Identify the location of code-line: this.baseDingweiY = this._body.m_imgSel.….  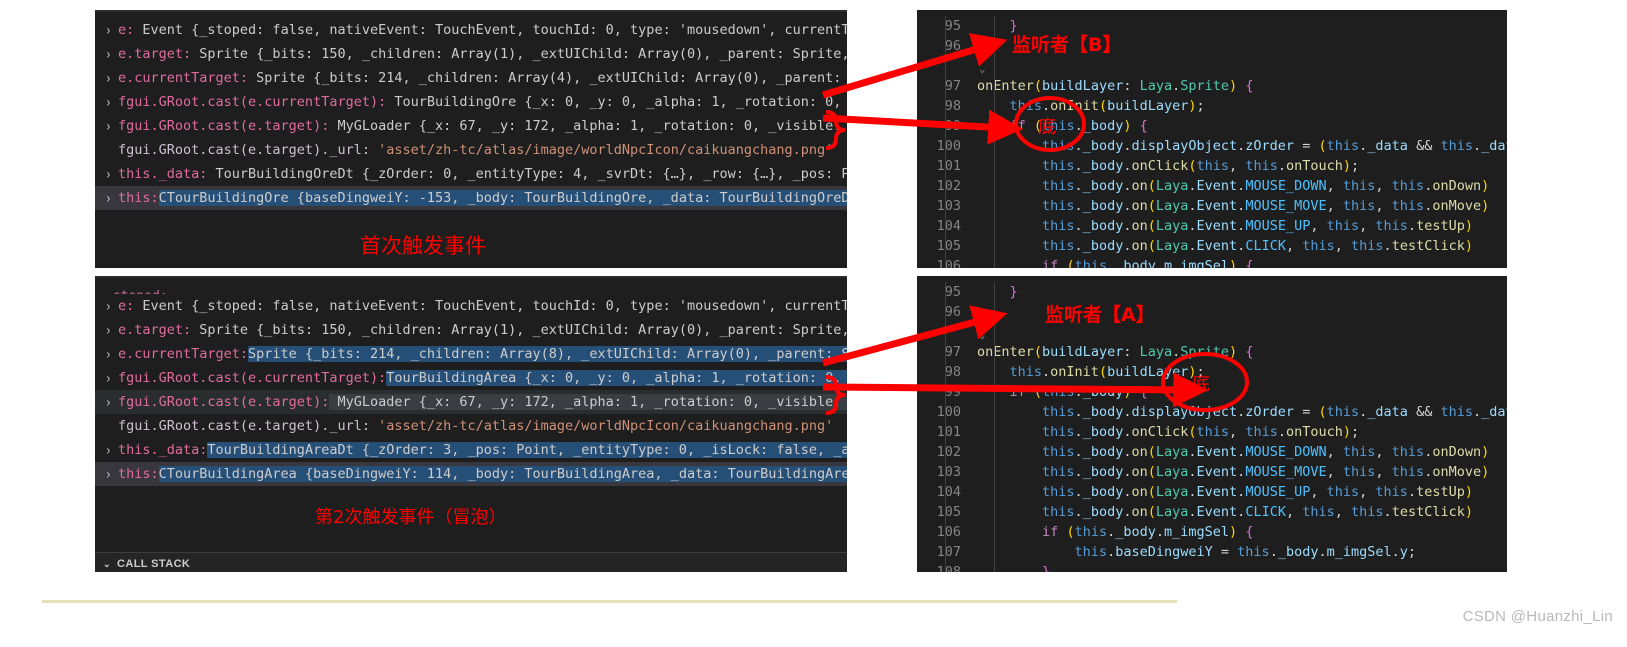
(1242, 552).